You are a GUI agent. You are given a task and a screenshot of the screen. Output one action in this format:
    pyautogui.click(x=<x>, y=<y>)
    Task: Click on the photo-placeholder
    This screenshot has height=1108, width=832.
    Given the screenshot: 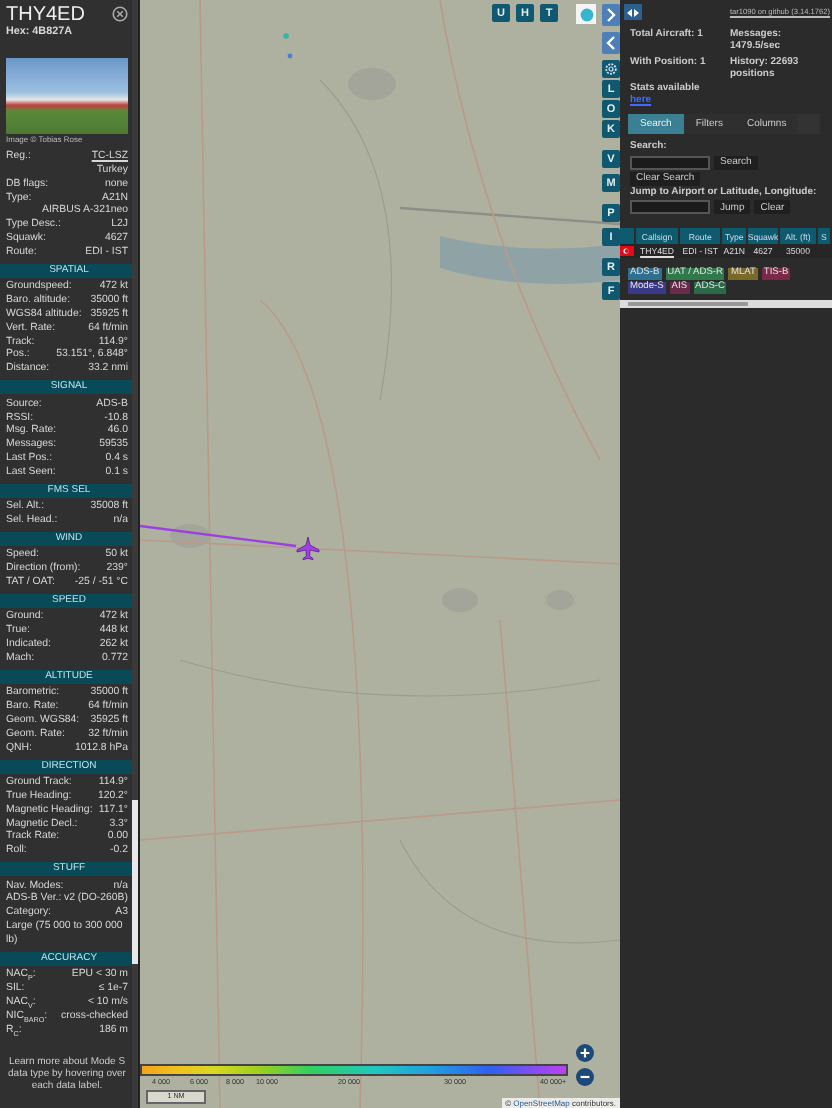 What is the action you would take?
    pyautogui.click(x=67, y=96)
    